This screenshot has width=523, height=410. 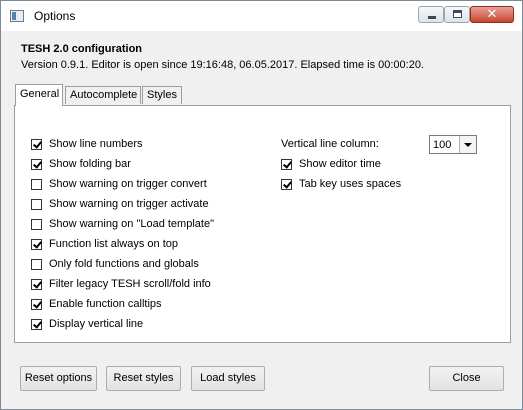 I want to click on checkbox-label: Show warning on "Load template", so click(x=131, y=224).